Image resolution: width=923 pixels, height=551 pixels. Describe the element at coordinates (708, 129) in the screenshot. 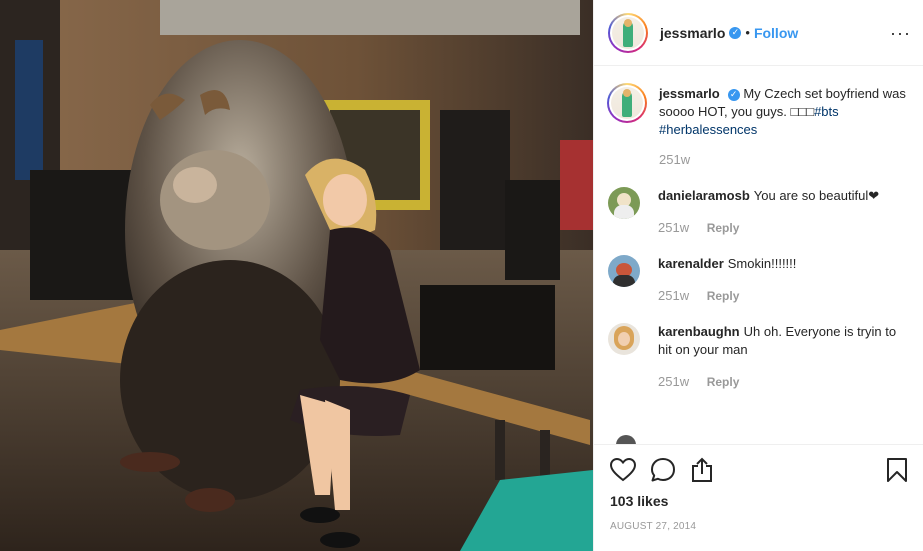

I see `hashtag-herbalessences: #herbalessences` at that location.